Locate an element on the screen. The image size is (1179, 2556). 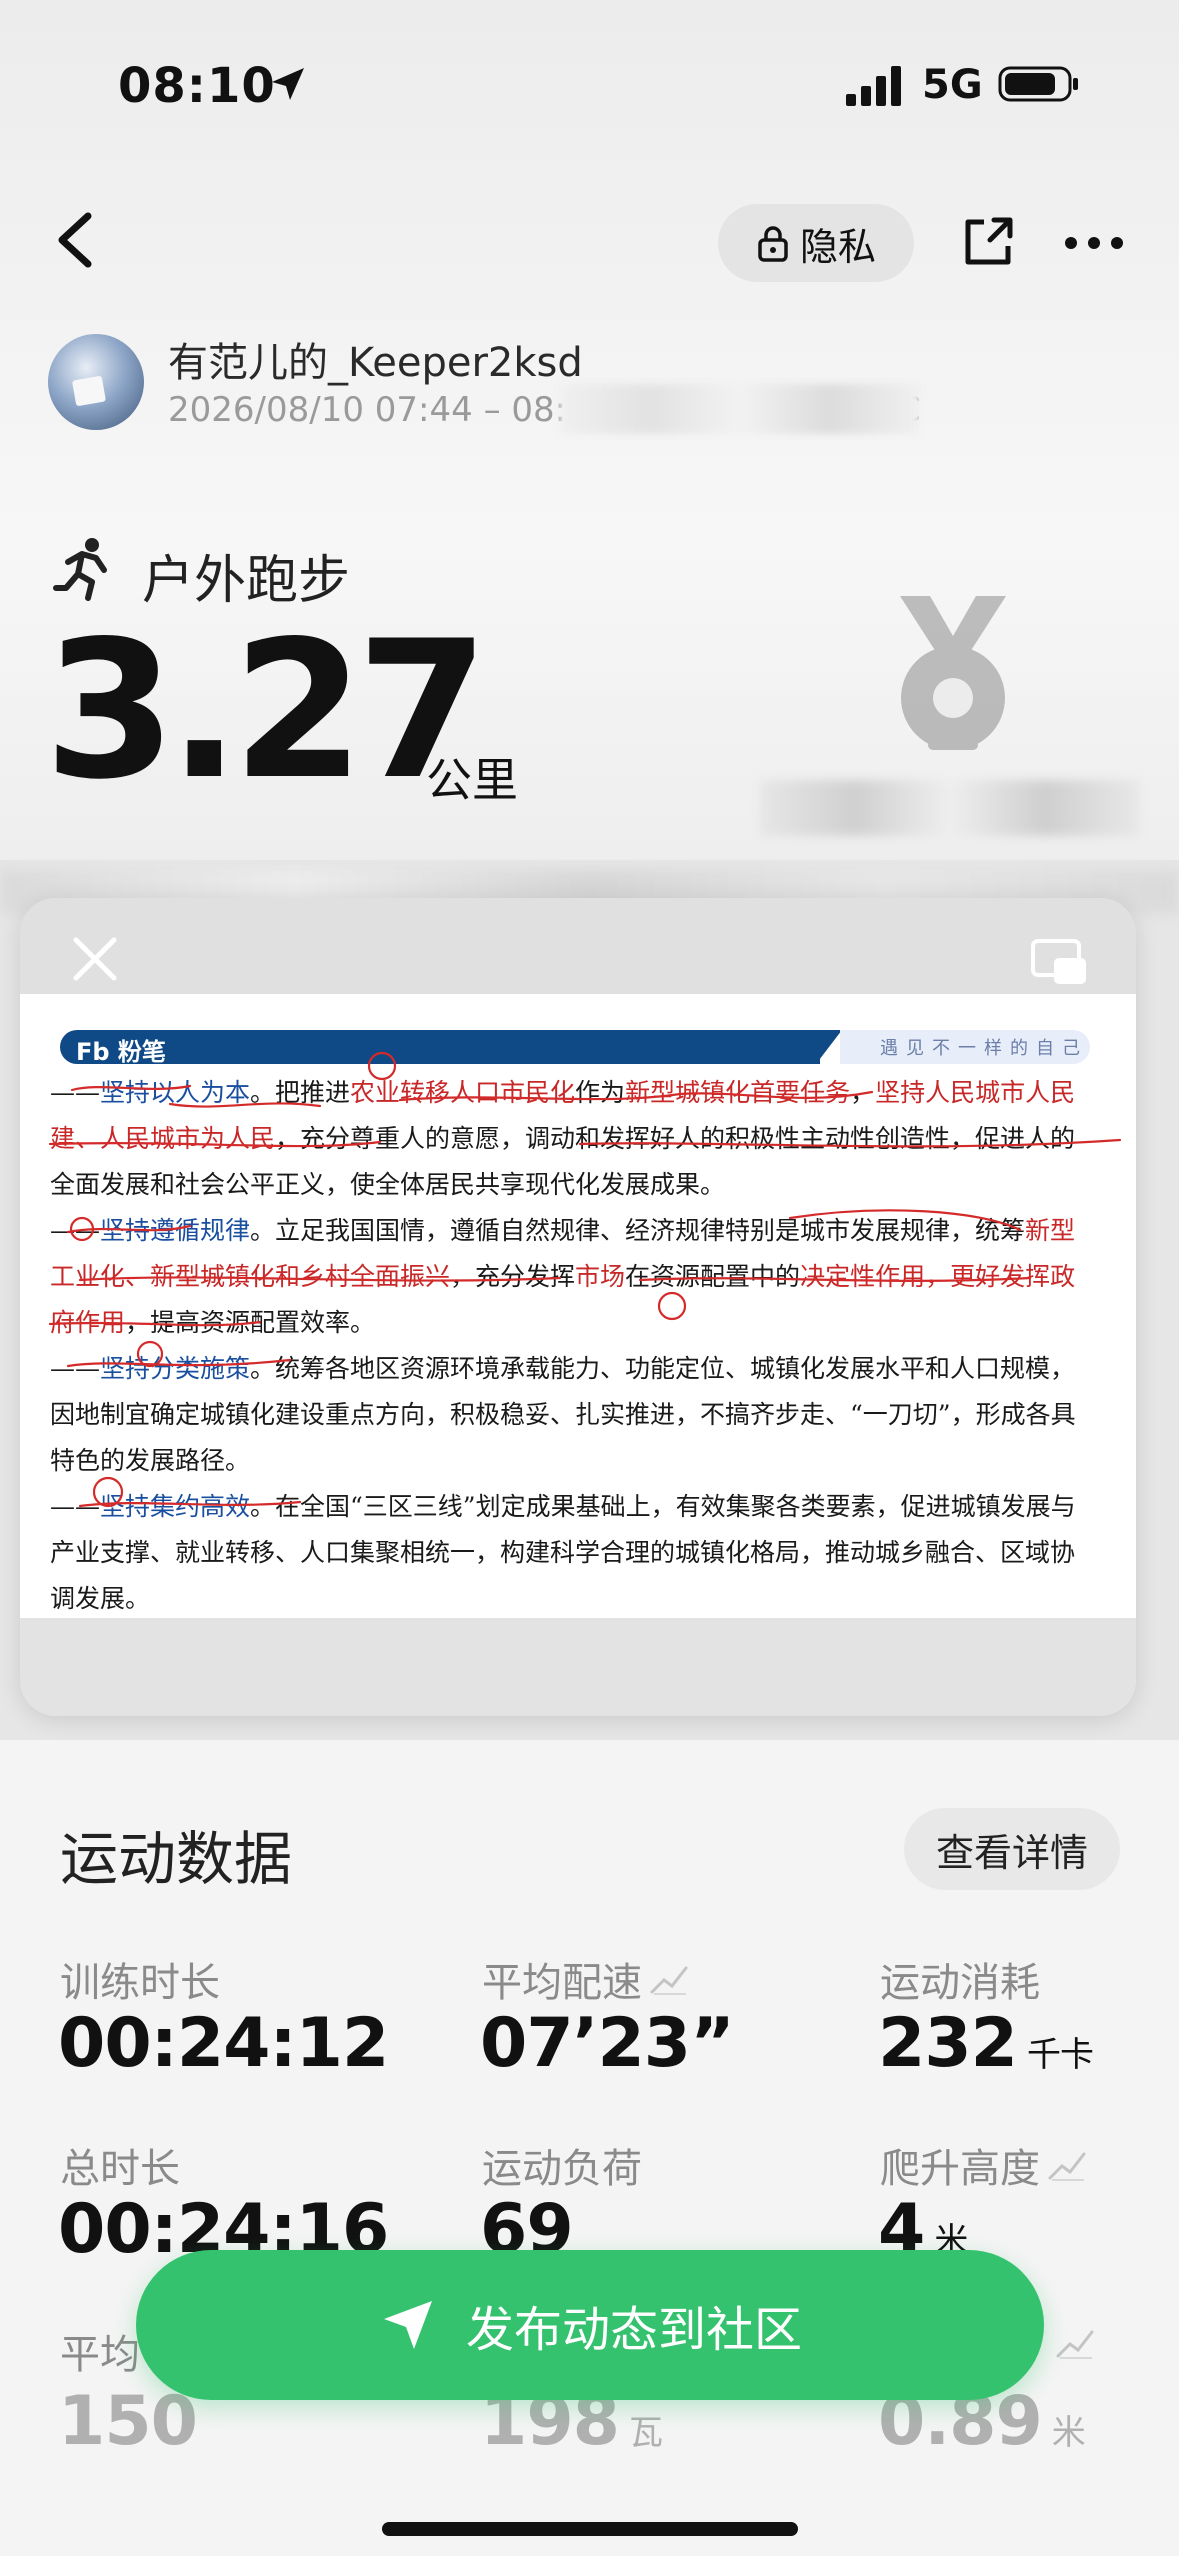
signal-bars-icon is located at coordinates (873, 86).